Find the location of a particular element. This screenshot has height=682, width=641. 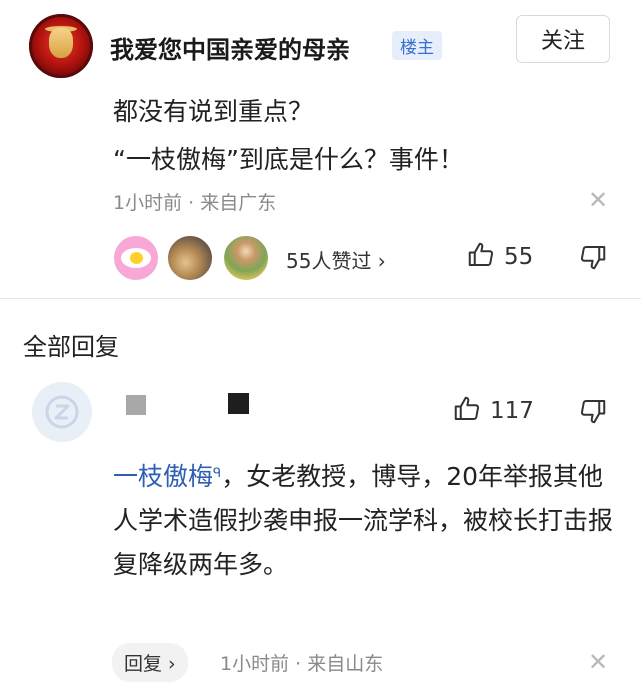

all-replies-heading: 全部回复 is located at coordinates (71, 347).